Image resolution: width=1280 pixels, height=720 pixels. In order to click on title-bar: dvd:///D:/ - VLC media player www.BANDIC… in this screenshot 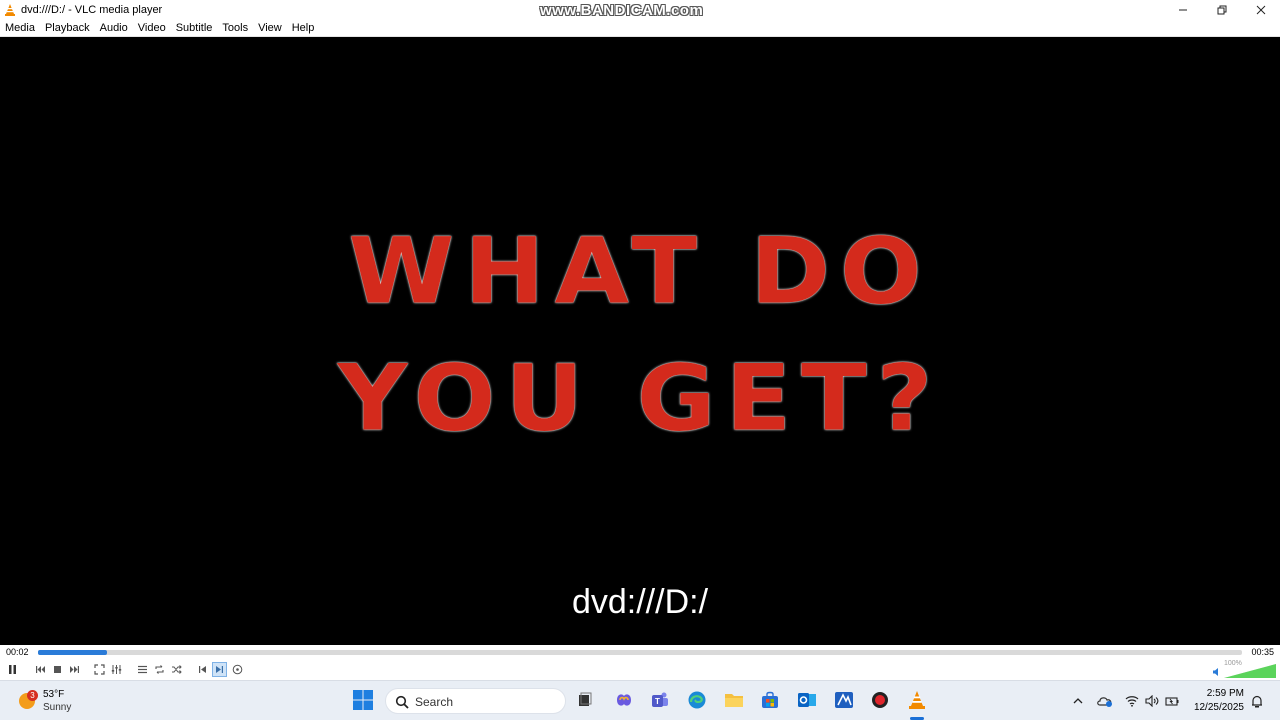, I will do `click(640, 9)`.